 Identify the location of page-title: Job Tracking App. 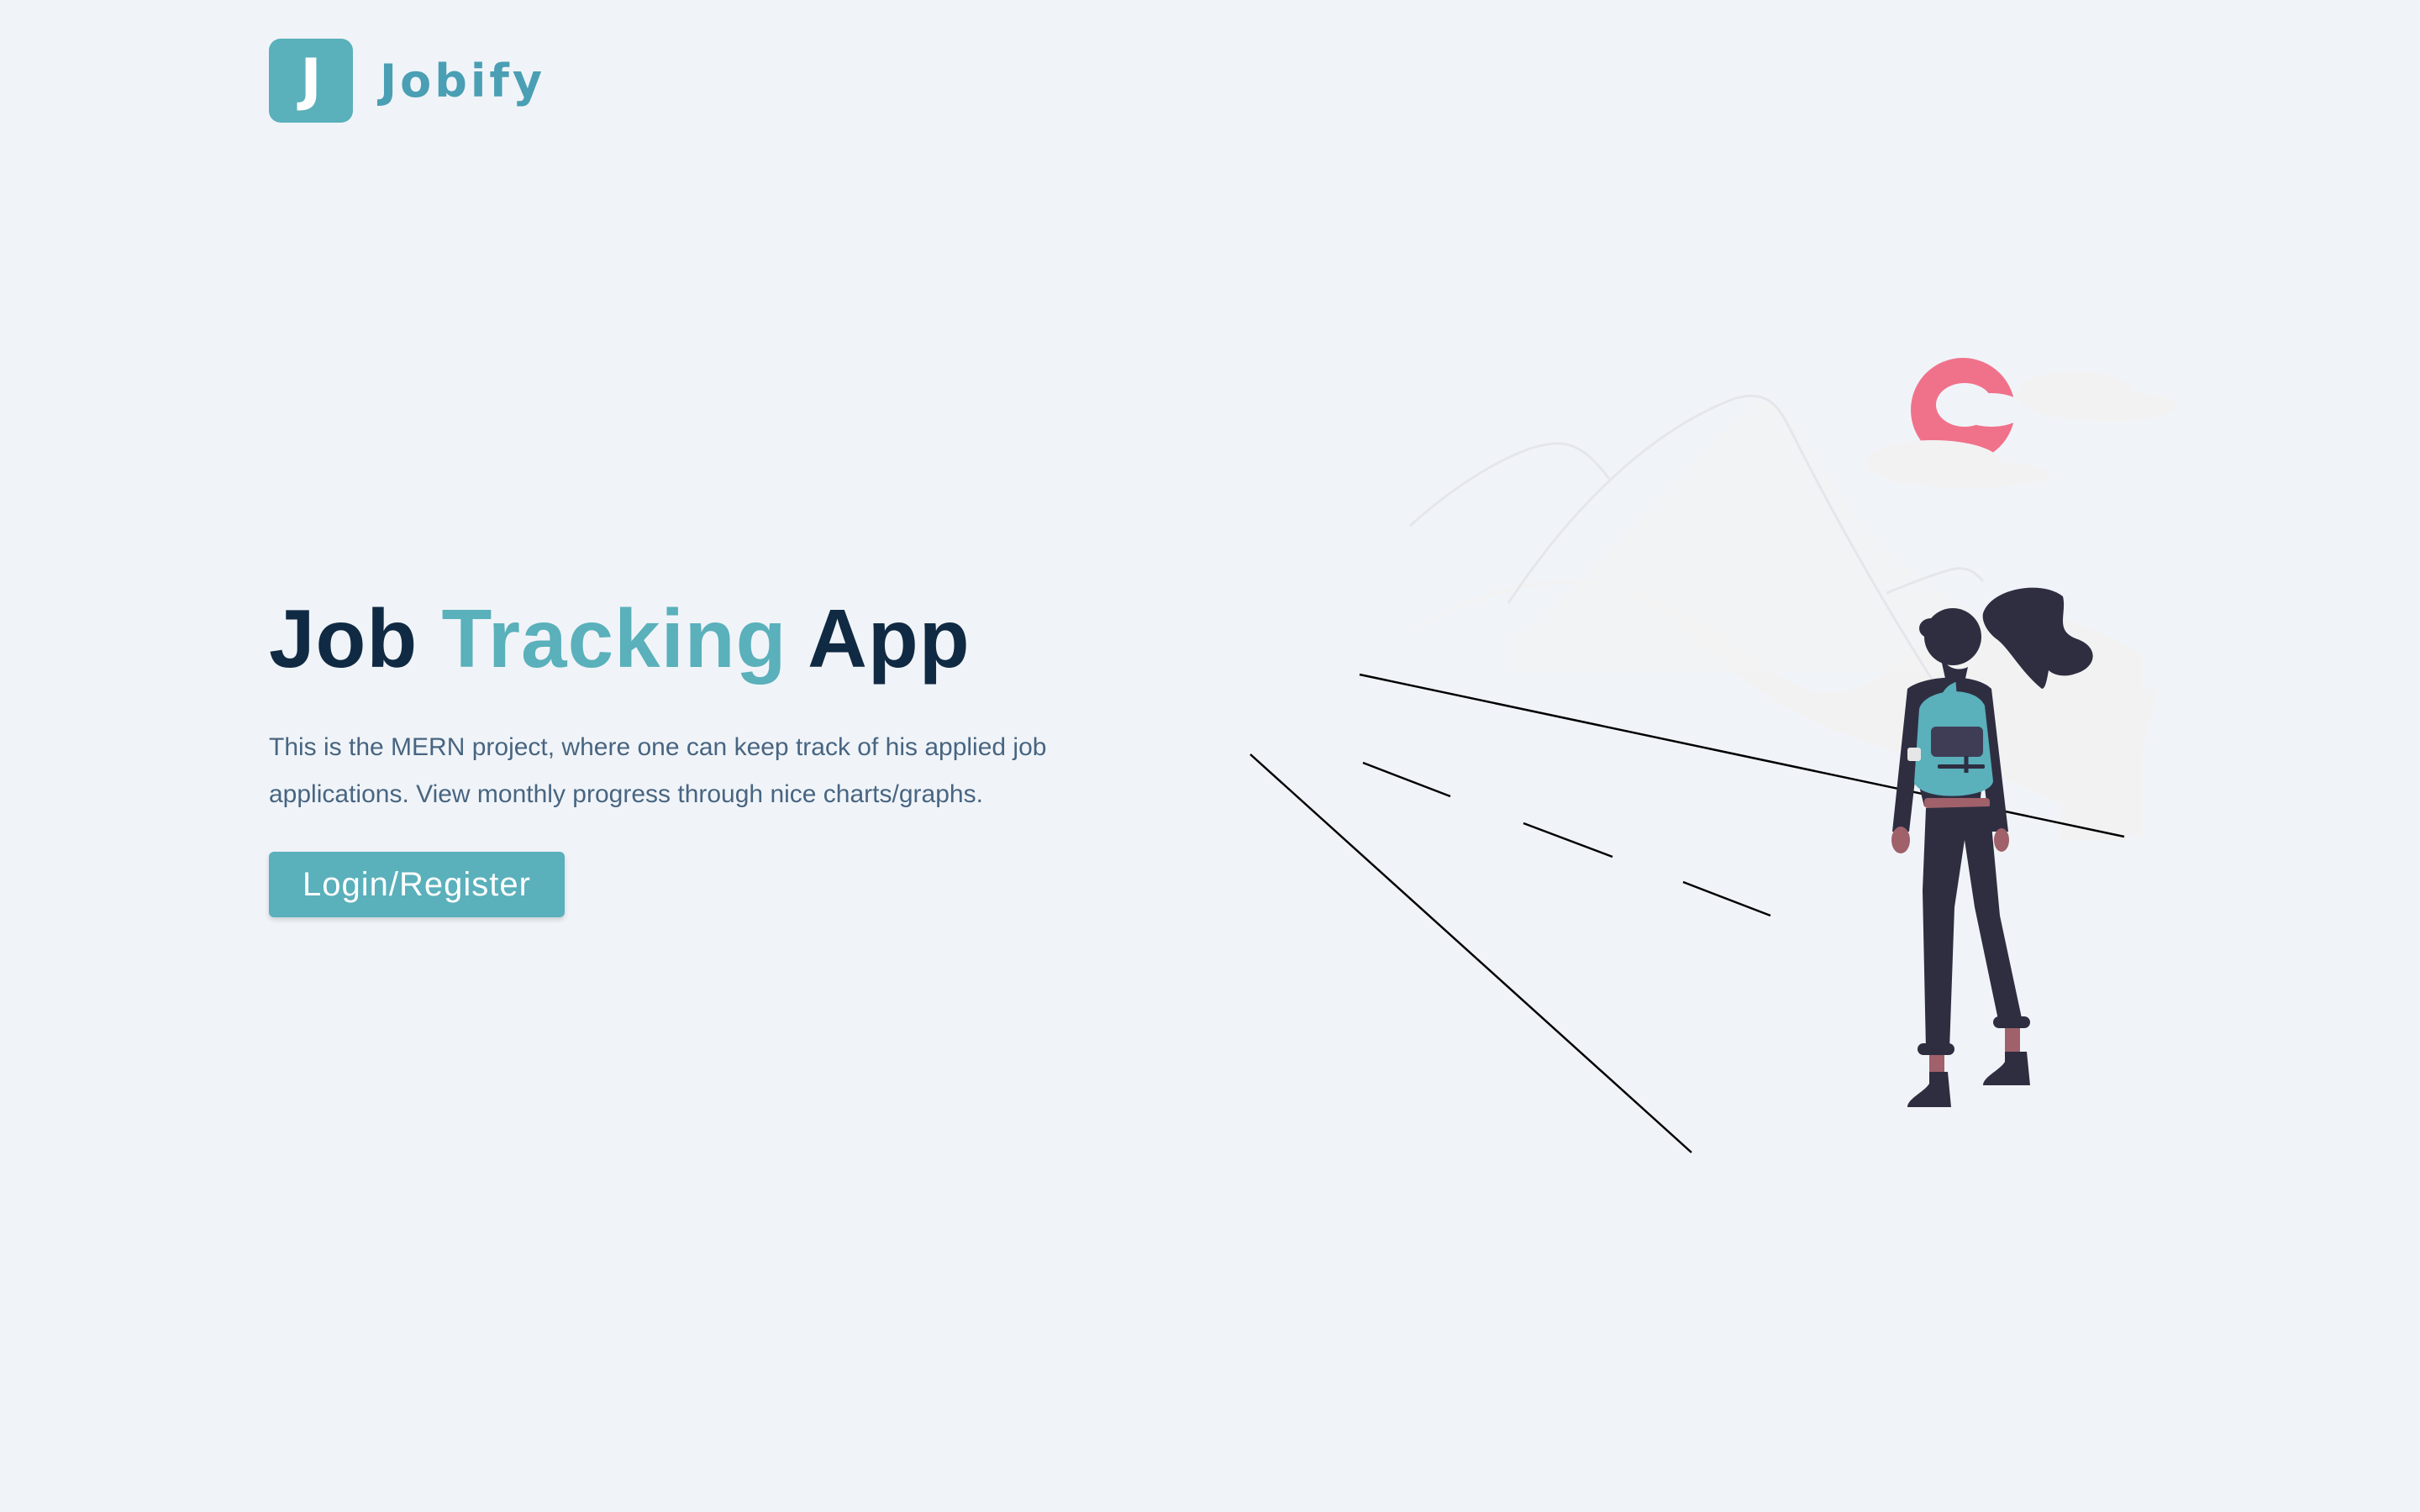
(689, 638).